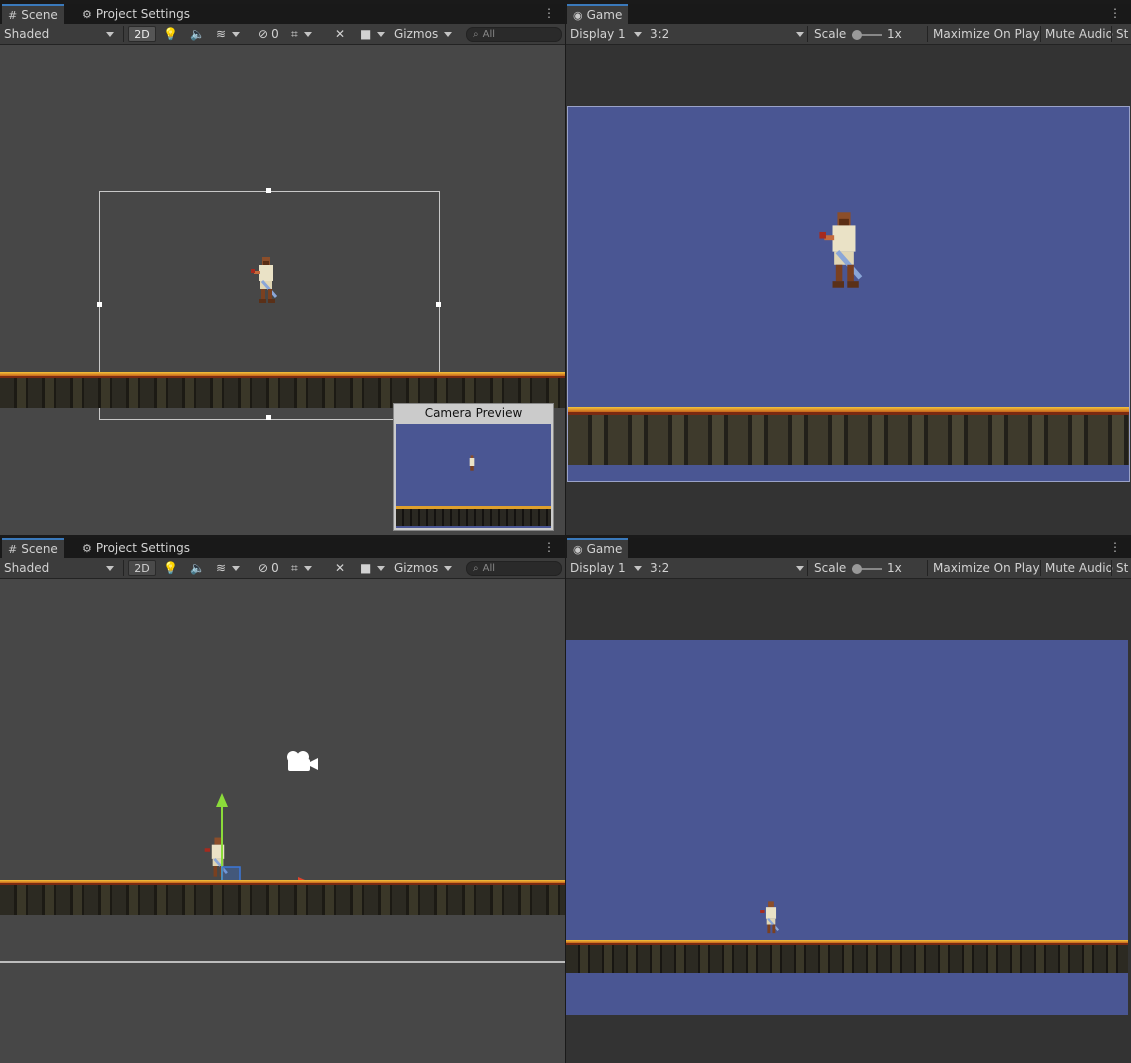 This screenshot has width=1131, height=1063. I want to click on camera-preview-window: Camera Preview, so click(473, 467).